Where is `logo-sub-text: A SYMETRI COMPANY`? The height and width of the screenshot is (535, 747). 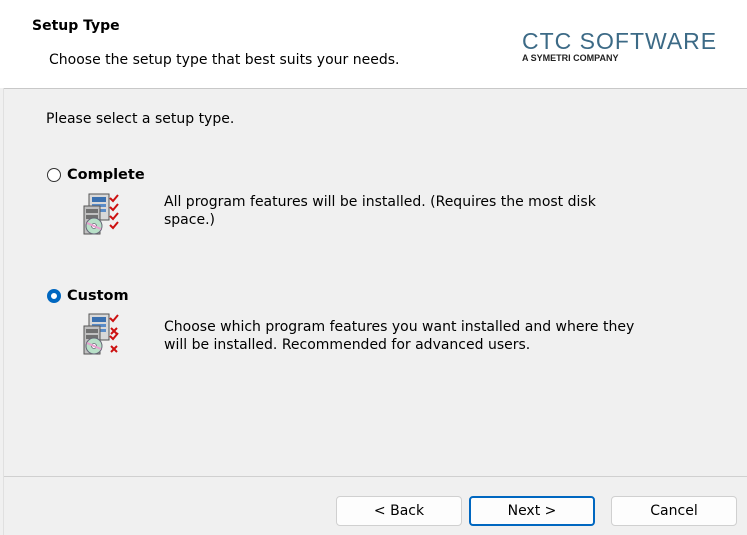
logo-sub-text: A SYMETRI COMPANY is located at coordinates (570, 58).